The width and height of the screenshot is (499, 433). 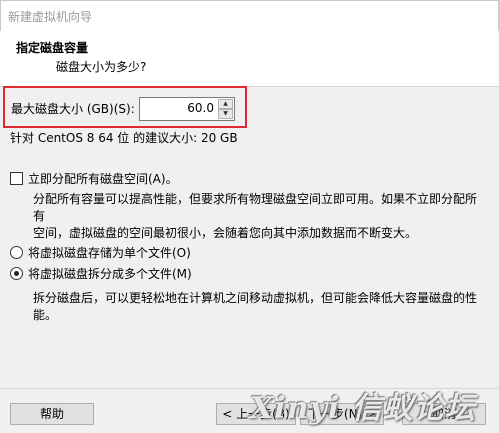 I want to click on split-files-radio, so click(x=16, y=273).